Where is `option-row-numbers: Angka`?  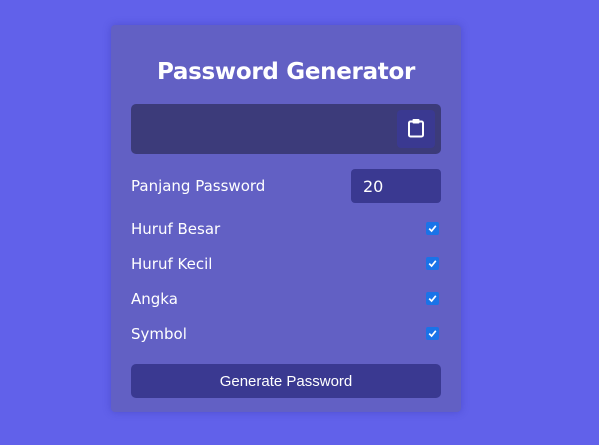 option-row-numbers: Angka is located at coordinates (286, 298).